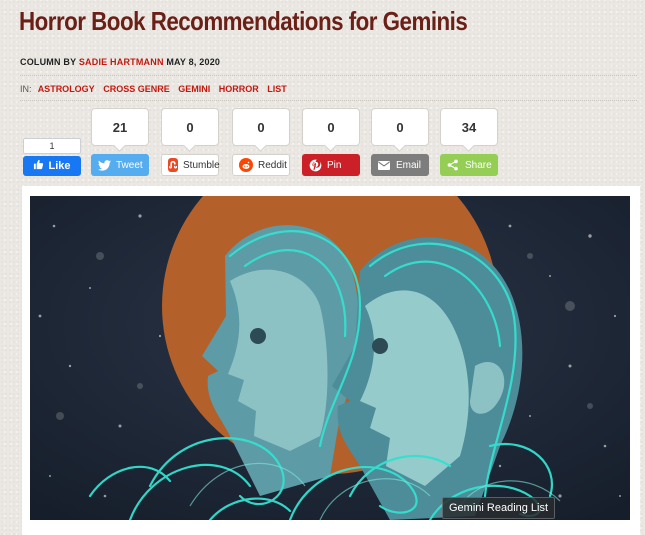  What do you see at coordinates (469, 127) in the screenshot?
I see `share-count: 34` at bounding box center [469, 127].